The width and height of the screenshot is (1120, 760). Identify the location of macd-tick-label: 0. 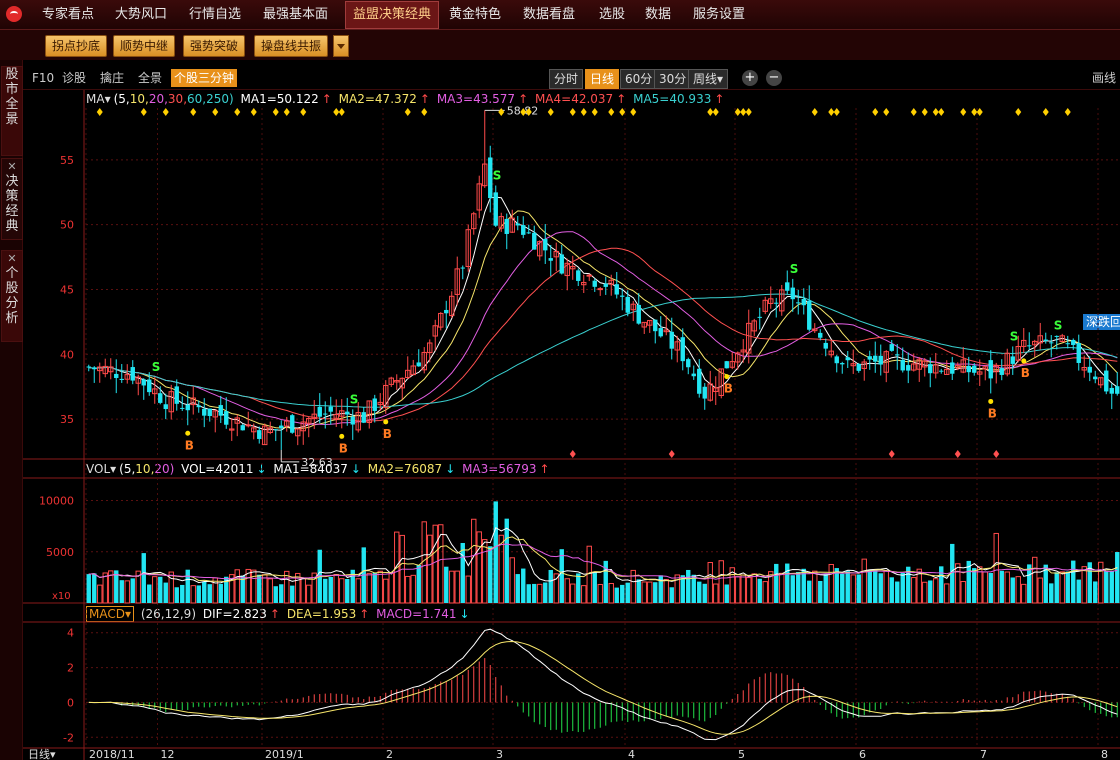
(70, 702).